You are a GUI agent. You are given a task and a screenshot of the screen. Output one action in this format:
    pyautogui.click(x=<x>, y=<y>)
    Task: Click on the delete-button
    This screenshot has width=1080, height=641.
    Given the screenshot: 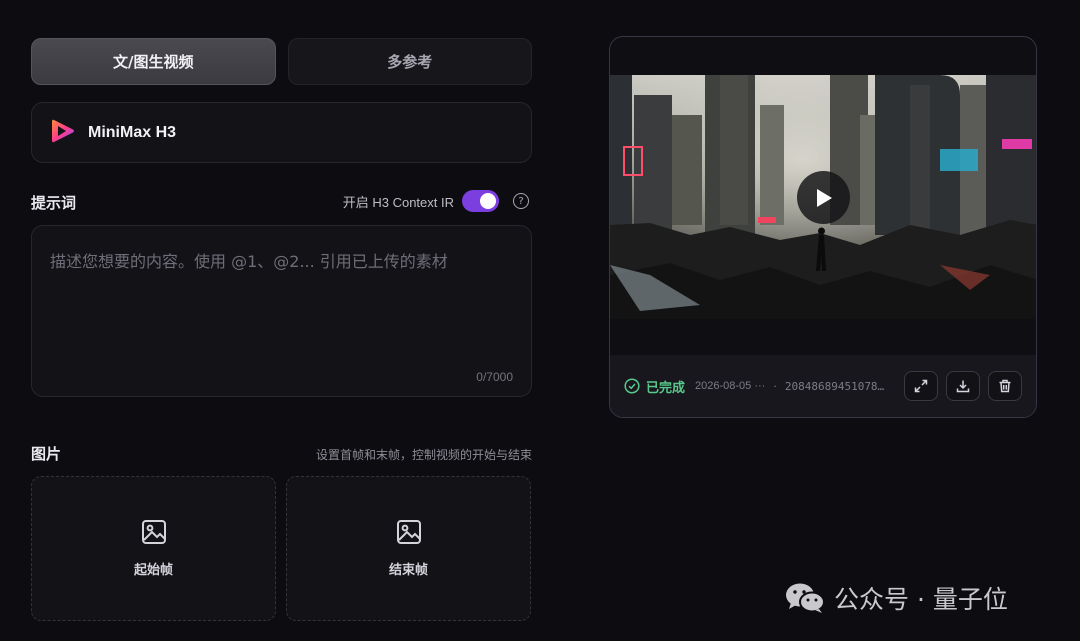 What is the action you would take?
    pyautogui.click(x=1005, y=386)
    